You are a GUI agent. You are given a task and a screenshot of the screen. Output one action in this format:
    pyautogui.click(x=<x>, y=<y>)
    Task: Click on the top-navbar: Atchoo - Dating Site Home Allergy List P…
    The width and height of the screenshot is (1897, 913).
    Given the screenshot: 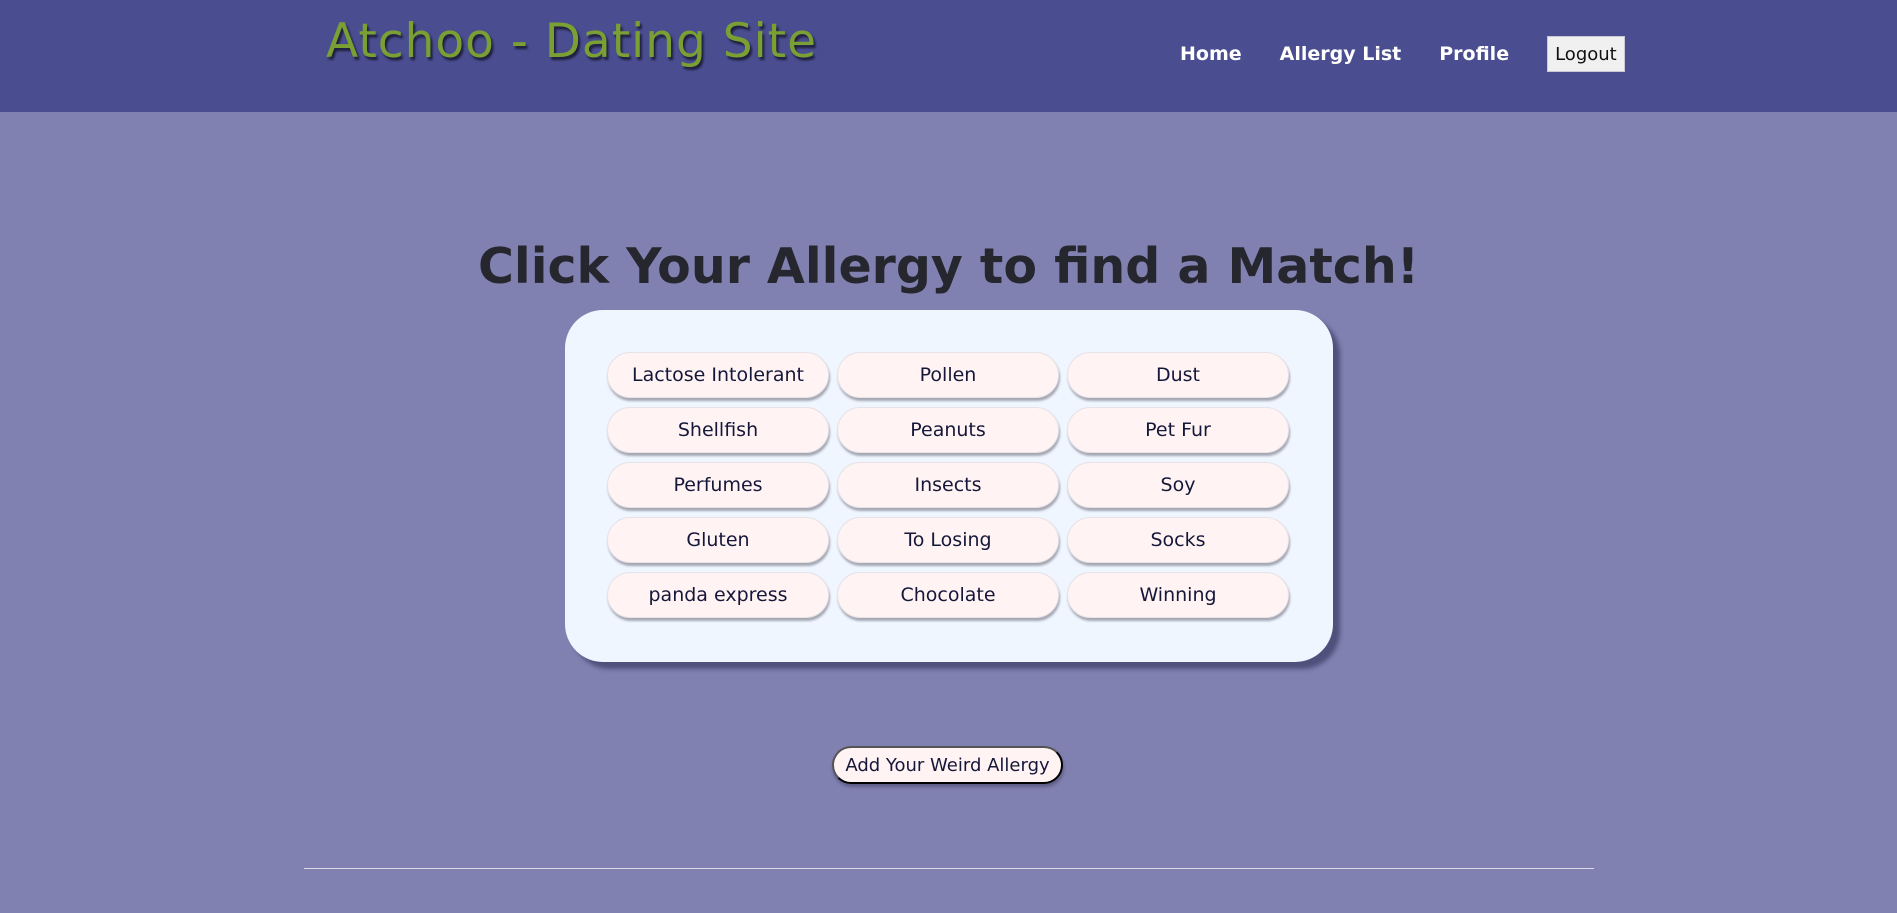 What is the action you would take?
    pyautogui.click(x=948, y=56)
    